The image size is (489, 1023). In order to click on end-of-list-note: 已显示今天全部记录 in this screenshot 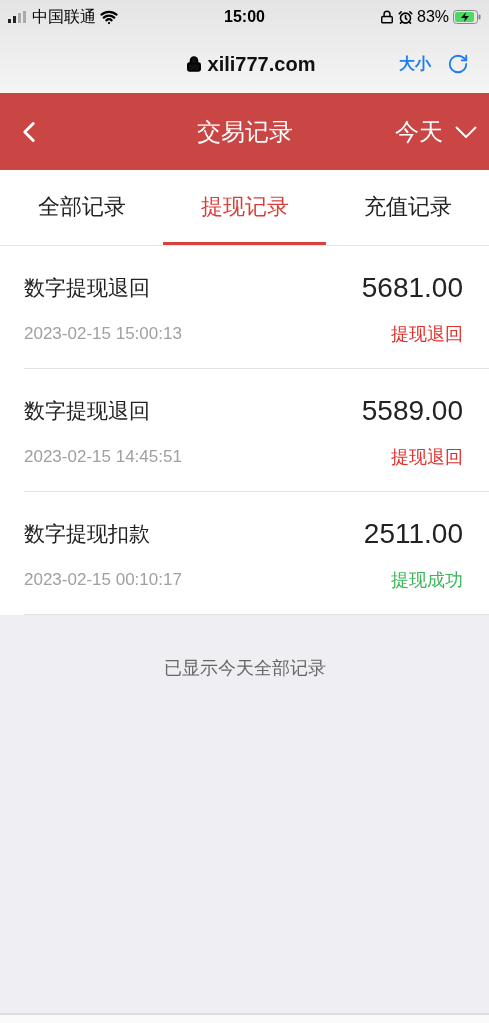, I will do `click(244, 668)`.